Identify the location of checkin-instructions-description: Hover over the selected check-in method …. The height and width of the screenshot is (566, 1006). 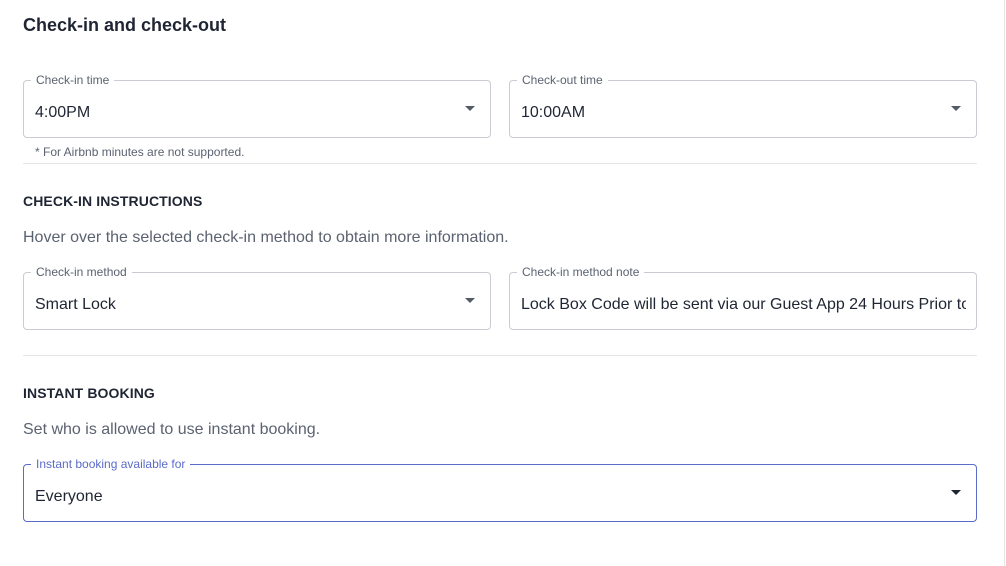
(266, 237).